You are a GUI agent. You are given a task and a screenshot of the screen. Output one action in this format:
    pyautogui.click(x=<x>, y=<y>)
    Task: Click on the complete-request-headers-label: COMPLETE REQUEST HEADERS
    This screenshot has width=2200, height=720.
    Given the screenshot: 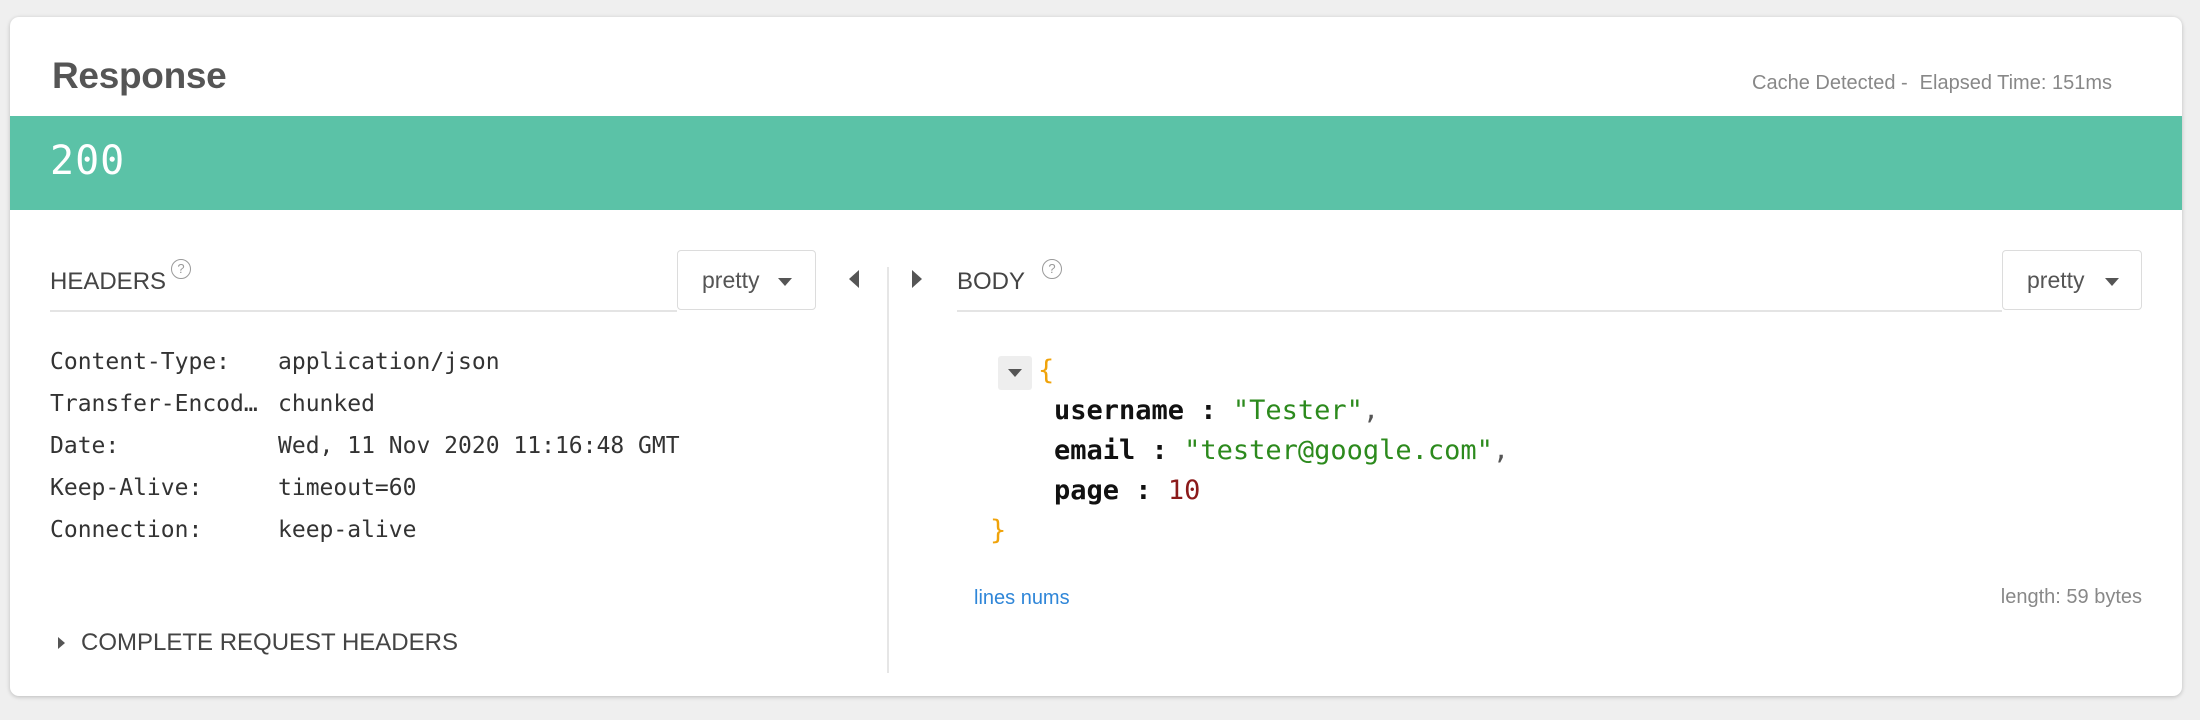 What is the action you would take?
    pyautogui.click(x=269, y=642)
    